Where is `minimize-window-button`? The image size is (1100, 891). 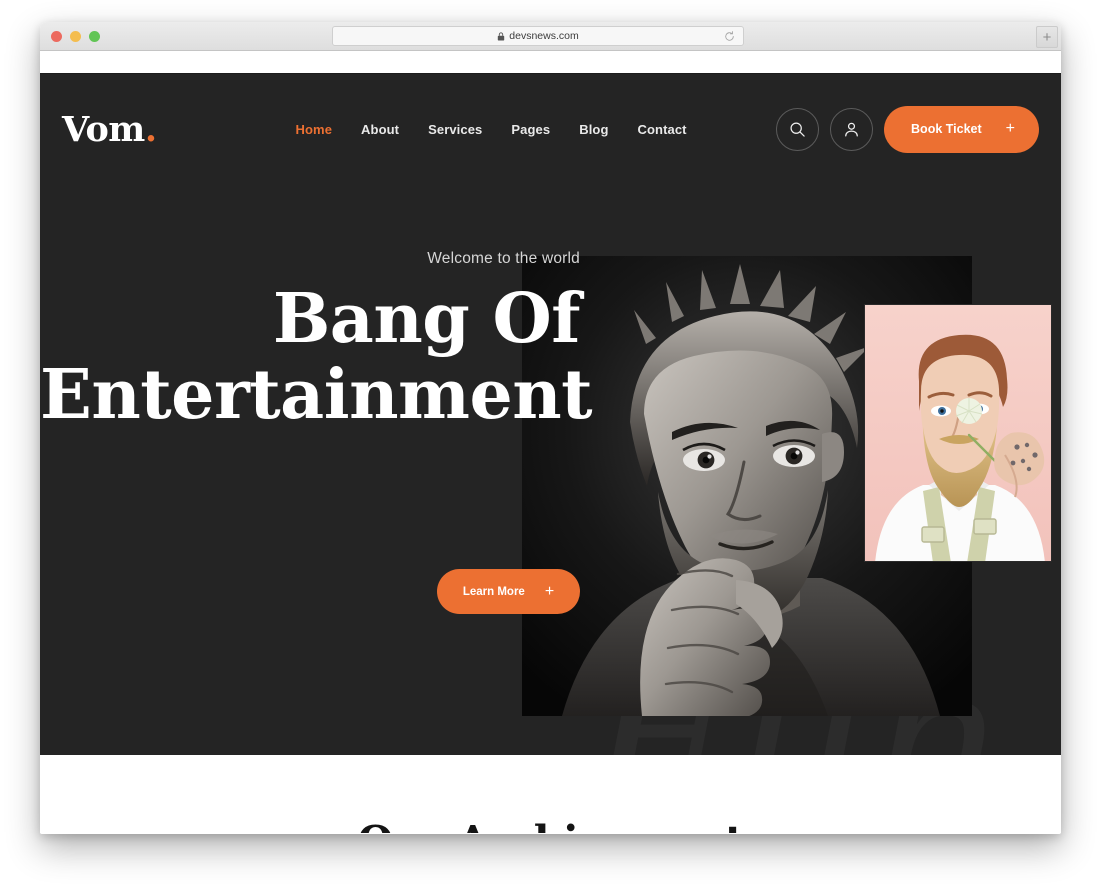 minimize-window-button is located at coordinates (75, 36).